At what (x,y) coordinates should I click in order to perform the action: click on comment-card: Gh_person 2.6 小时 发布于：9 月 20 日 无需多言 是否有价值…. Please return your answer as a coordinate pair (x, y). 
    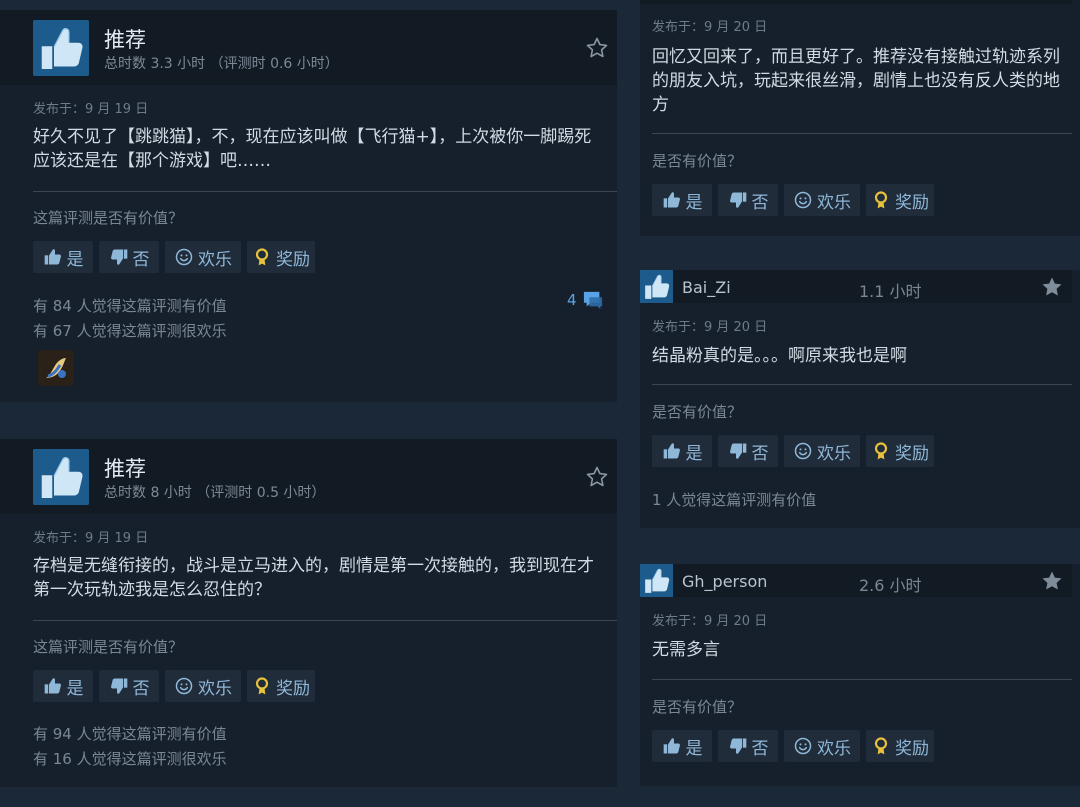
    Looking at the image, I should click on (860, 675).